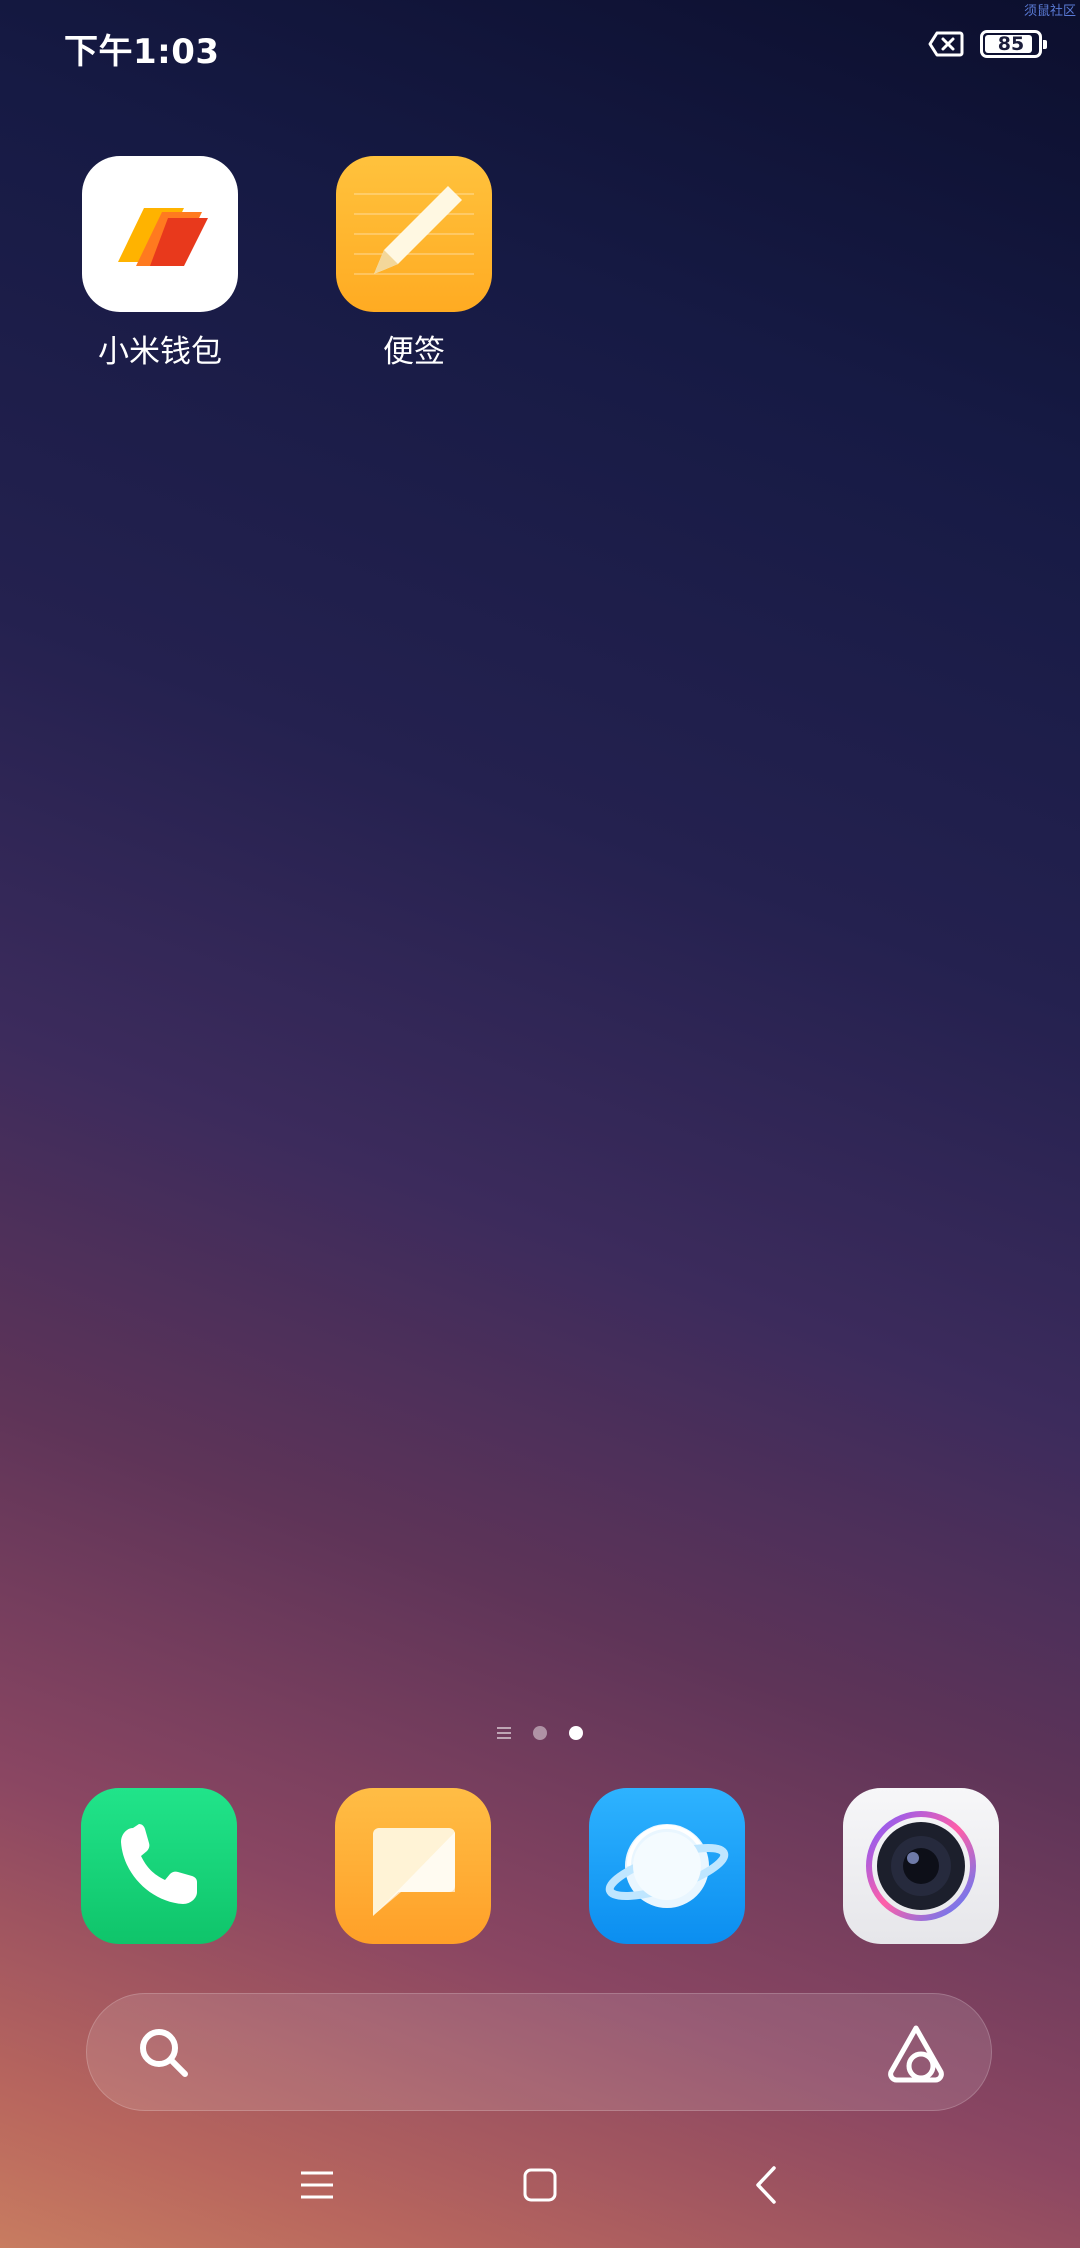 The width and height of the screenshot is (1080, 2248). I want to click on dock-camera, so click(921, 1866).